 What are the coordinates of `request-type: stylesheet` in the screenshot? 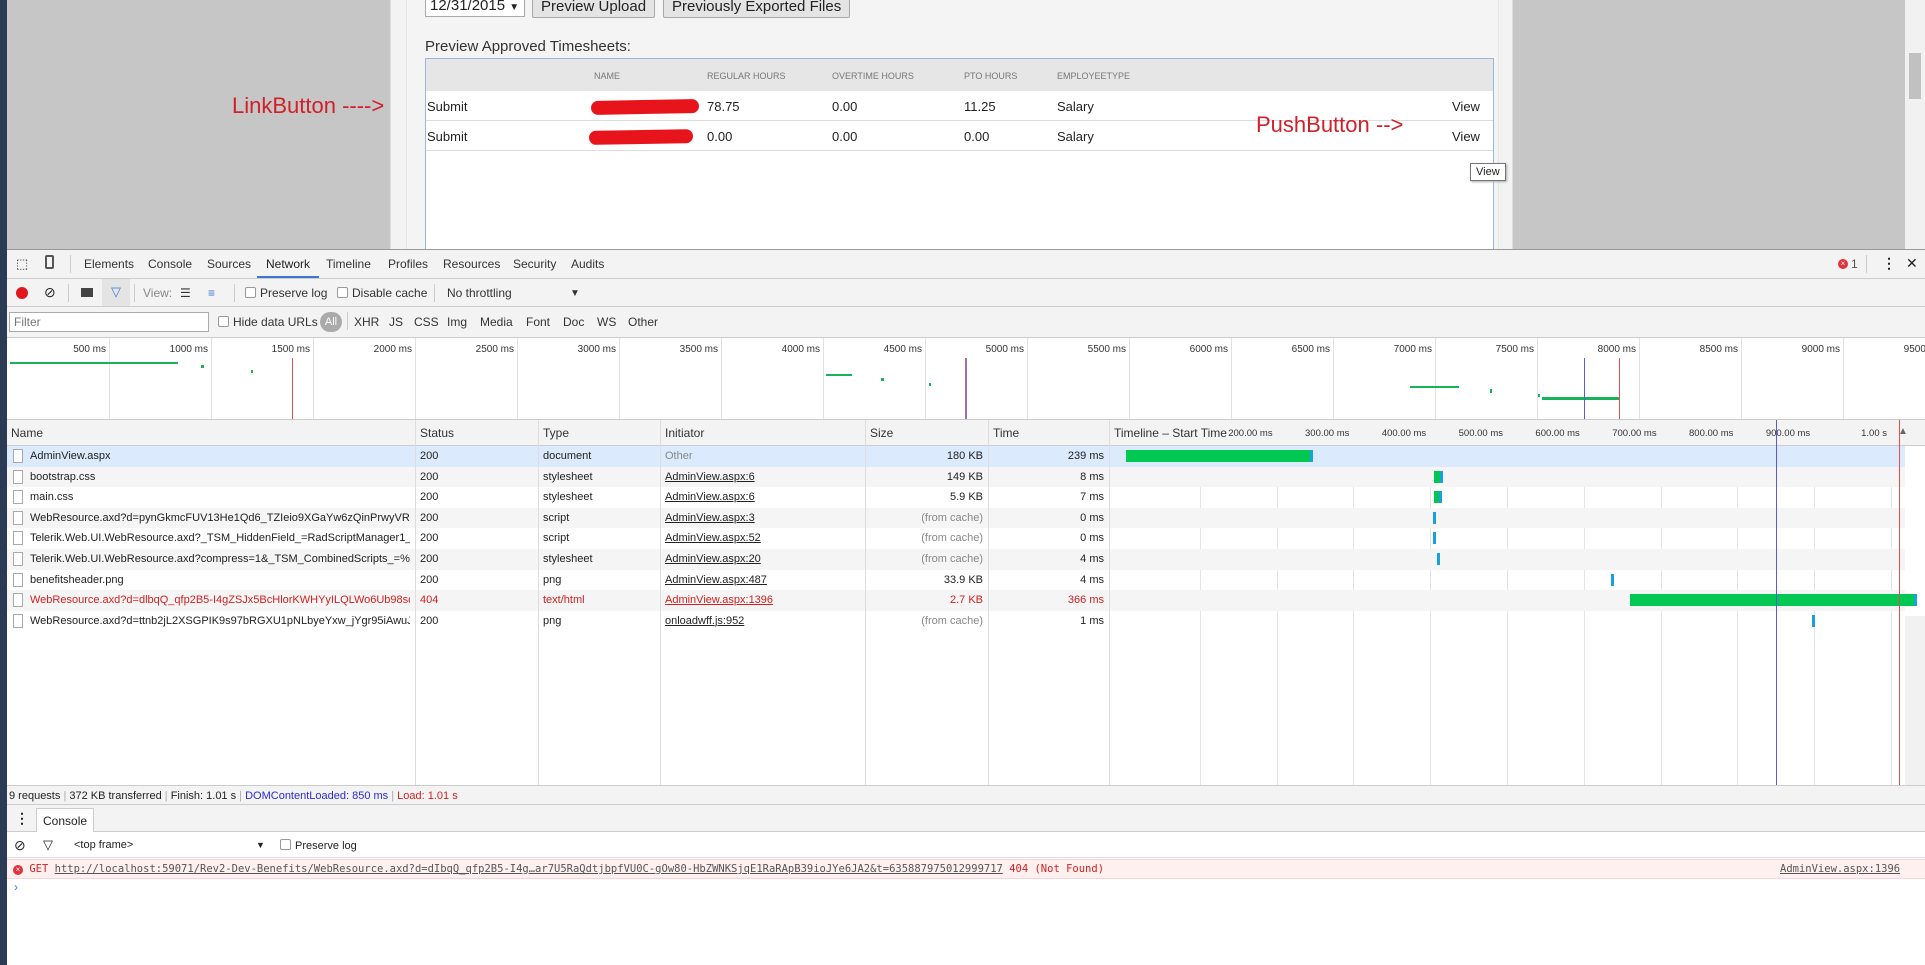 It's located at (568, 497).